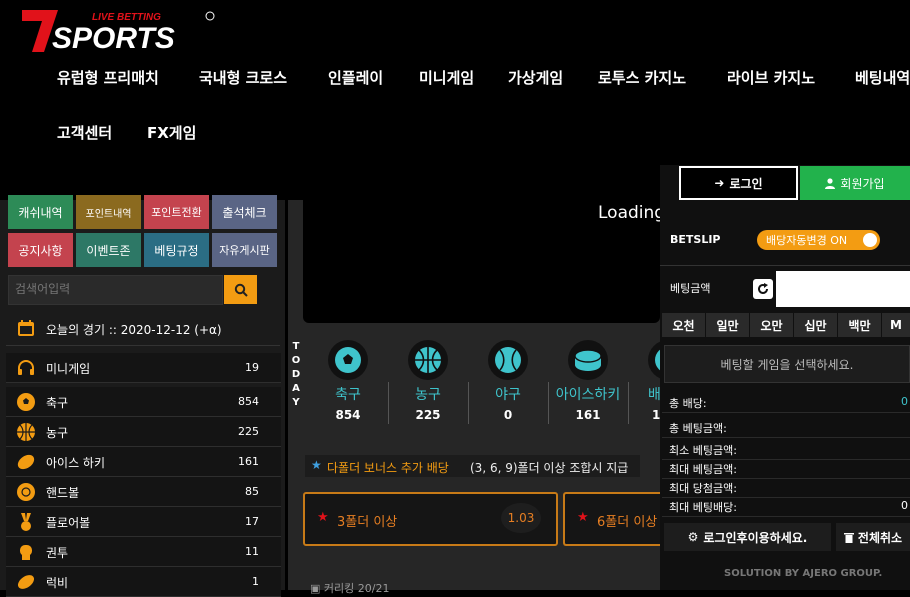  I want to click on boxing-icon, so click(26, 552).